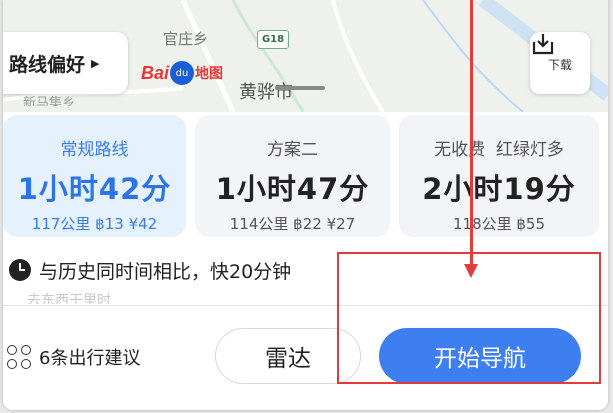 The image size is (613, 413). What do you see at coordinates (209, 74) in the screenshot?
I see `logo-map-word: 地图` at bounding box center [209, 74].